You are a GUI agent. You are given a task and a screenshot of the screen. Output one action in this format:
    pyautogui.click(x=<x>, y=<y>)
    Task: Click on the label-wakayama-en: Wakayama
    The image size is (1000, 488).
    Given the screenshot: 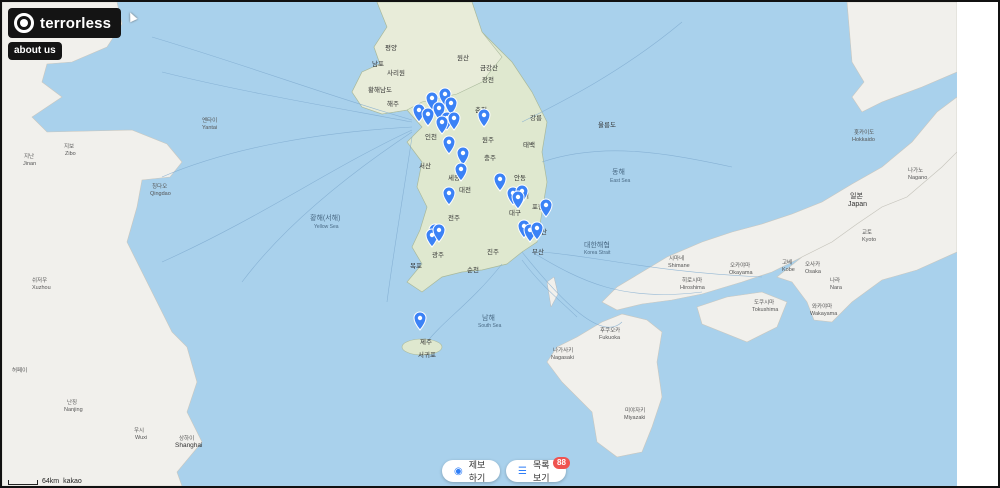 What is the action you would take?
    pyautogui.click(x=824, y=314)
    